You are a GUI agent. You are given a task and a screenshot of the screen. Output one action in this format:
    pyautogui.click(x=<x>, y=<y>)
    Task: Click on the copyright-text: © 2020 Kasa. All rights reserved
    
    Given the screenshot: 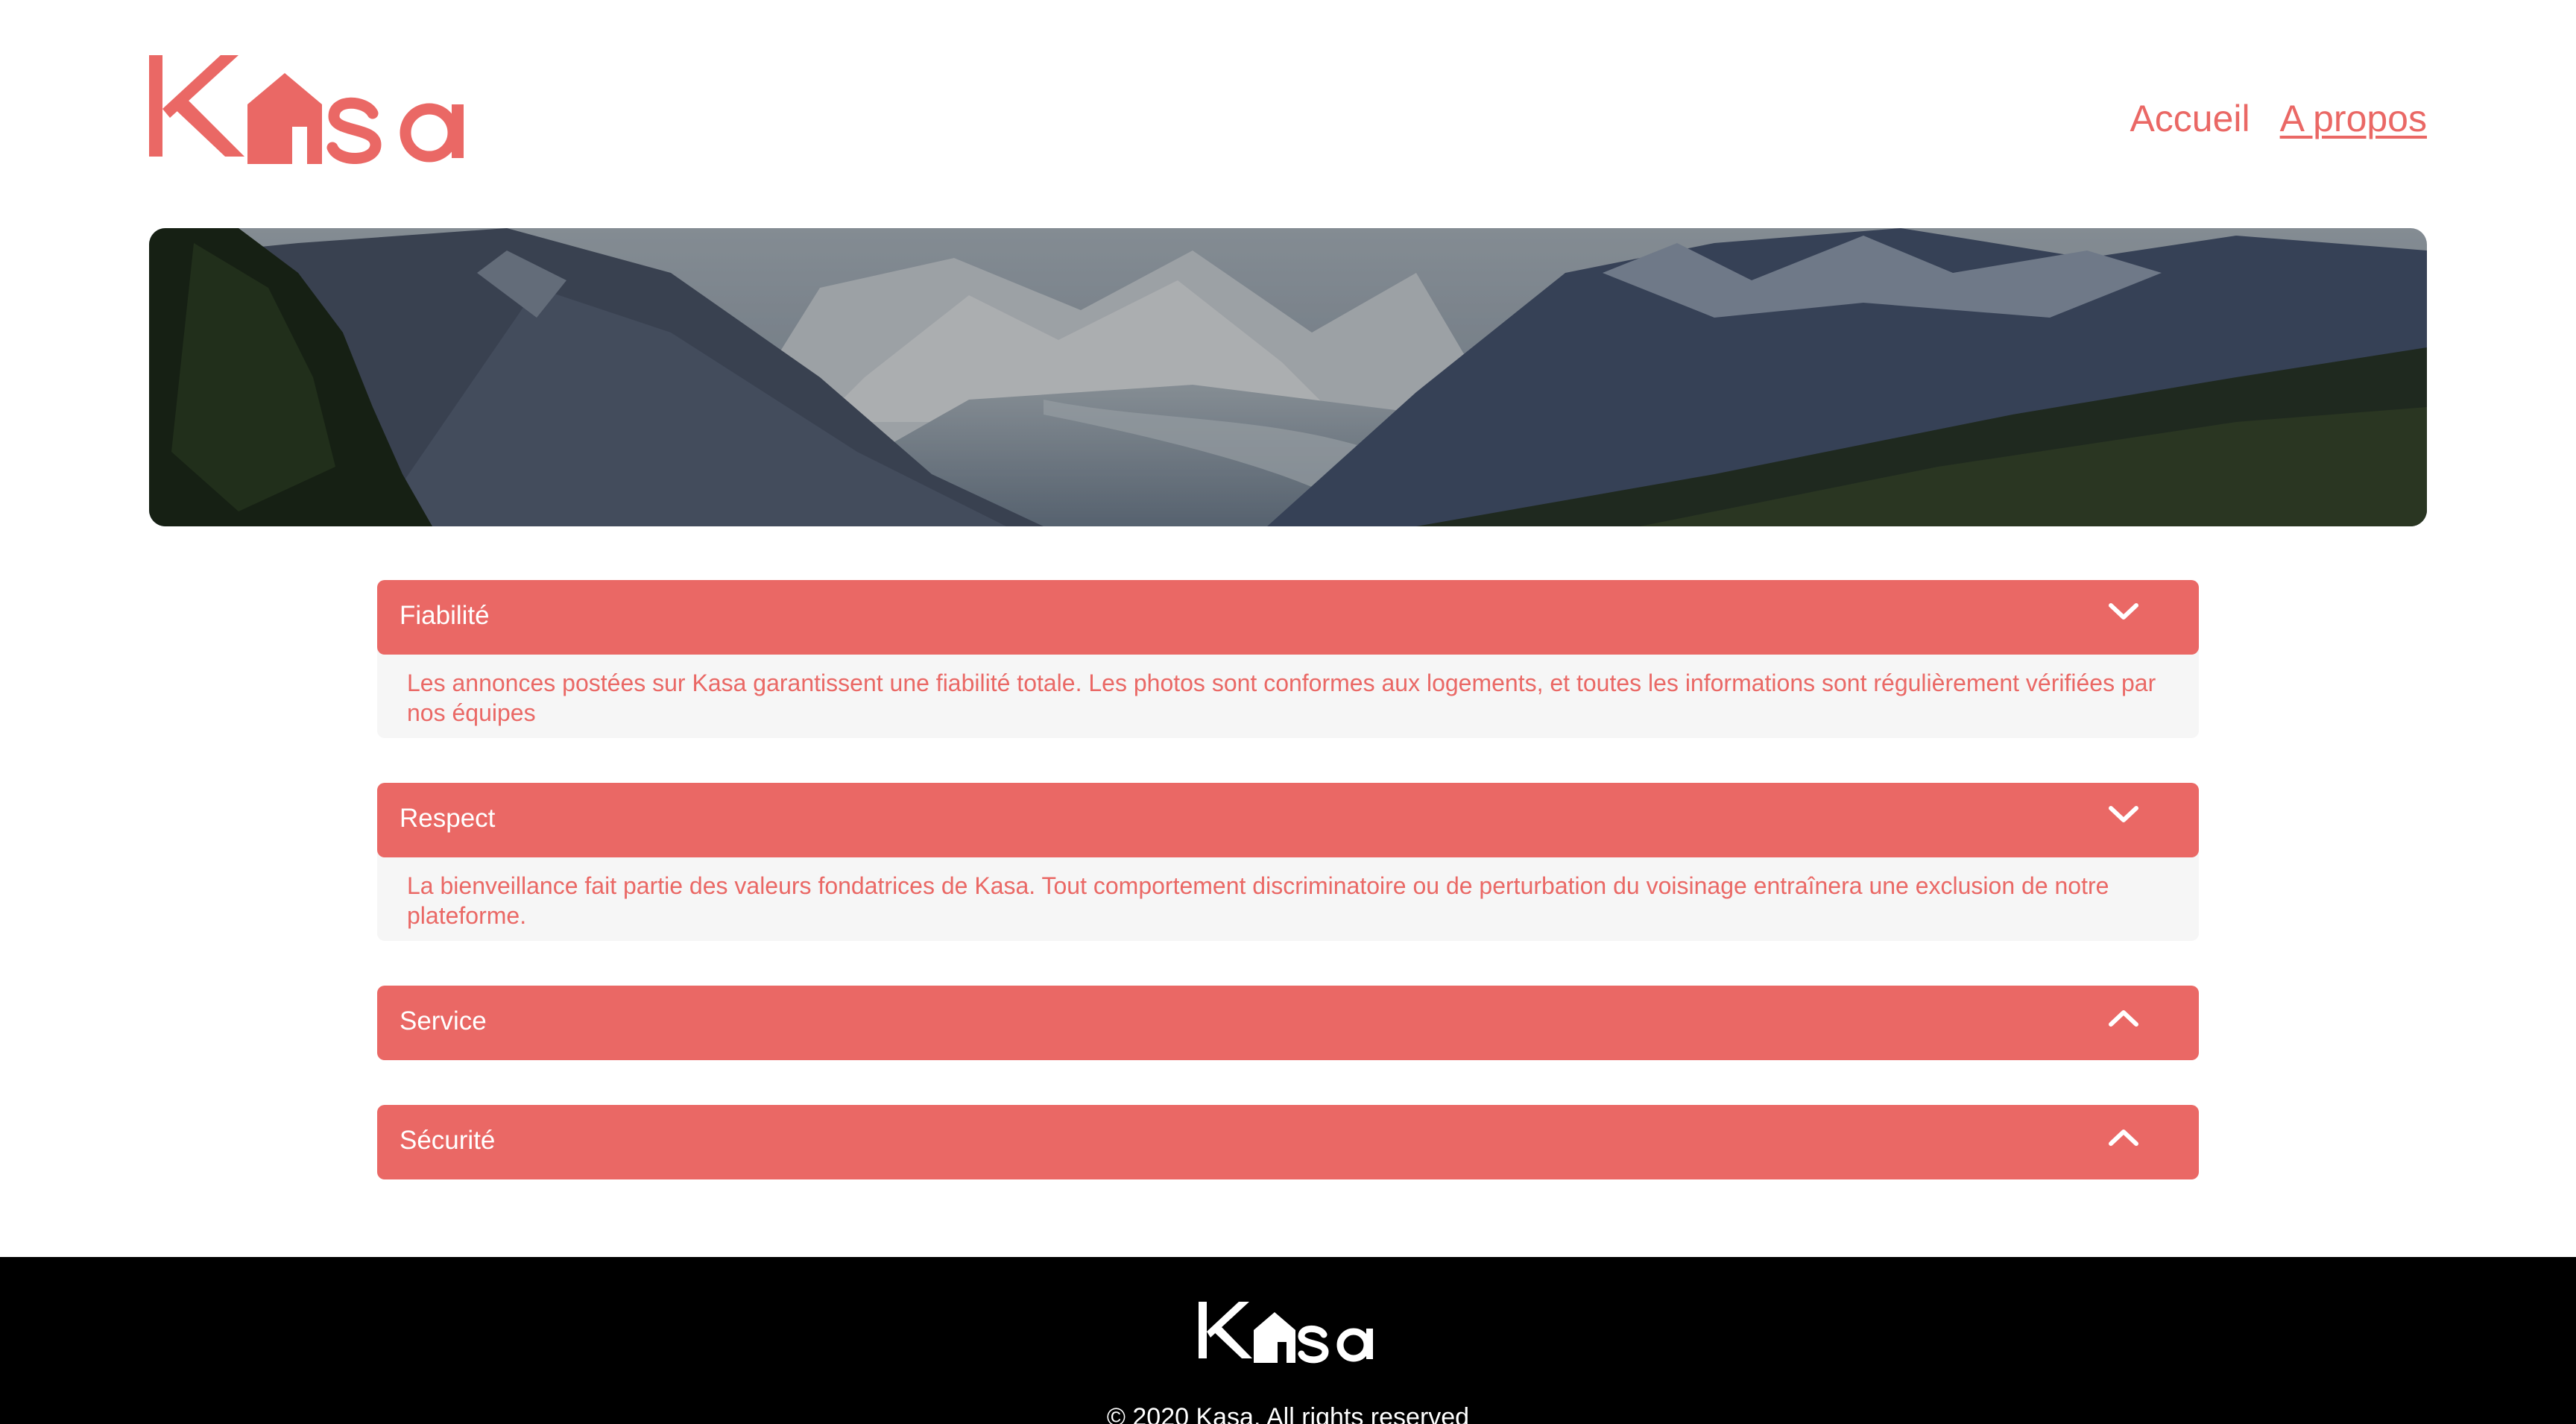 What is the action you would take?
    pyautogui.click(x=1288, y=1413)
    